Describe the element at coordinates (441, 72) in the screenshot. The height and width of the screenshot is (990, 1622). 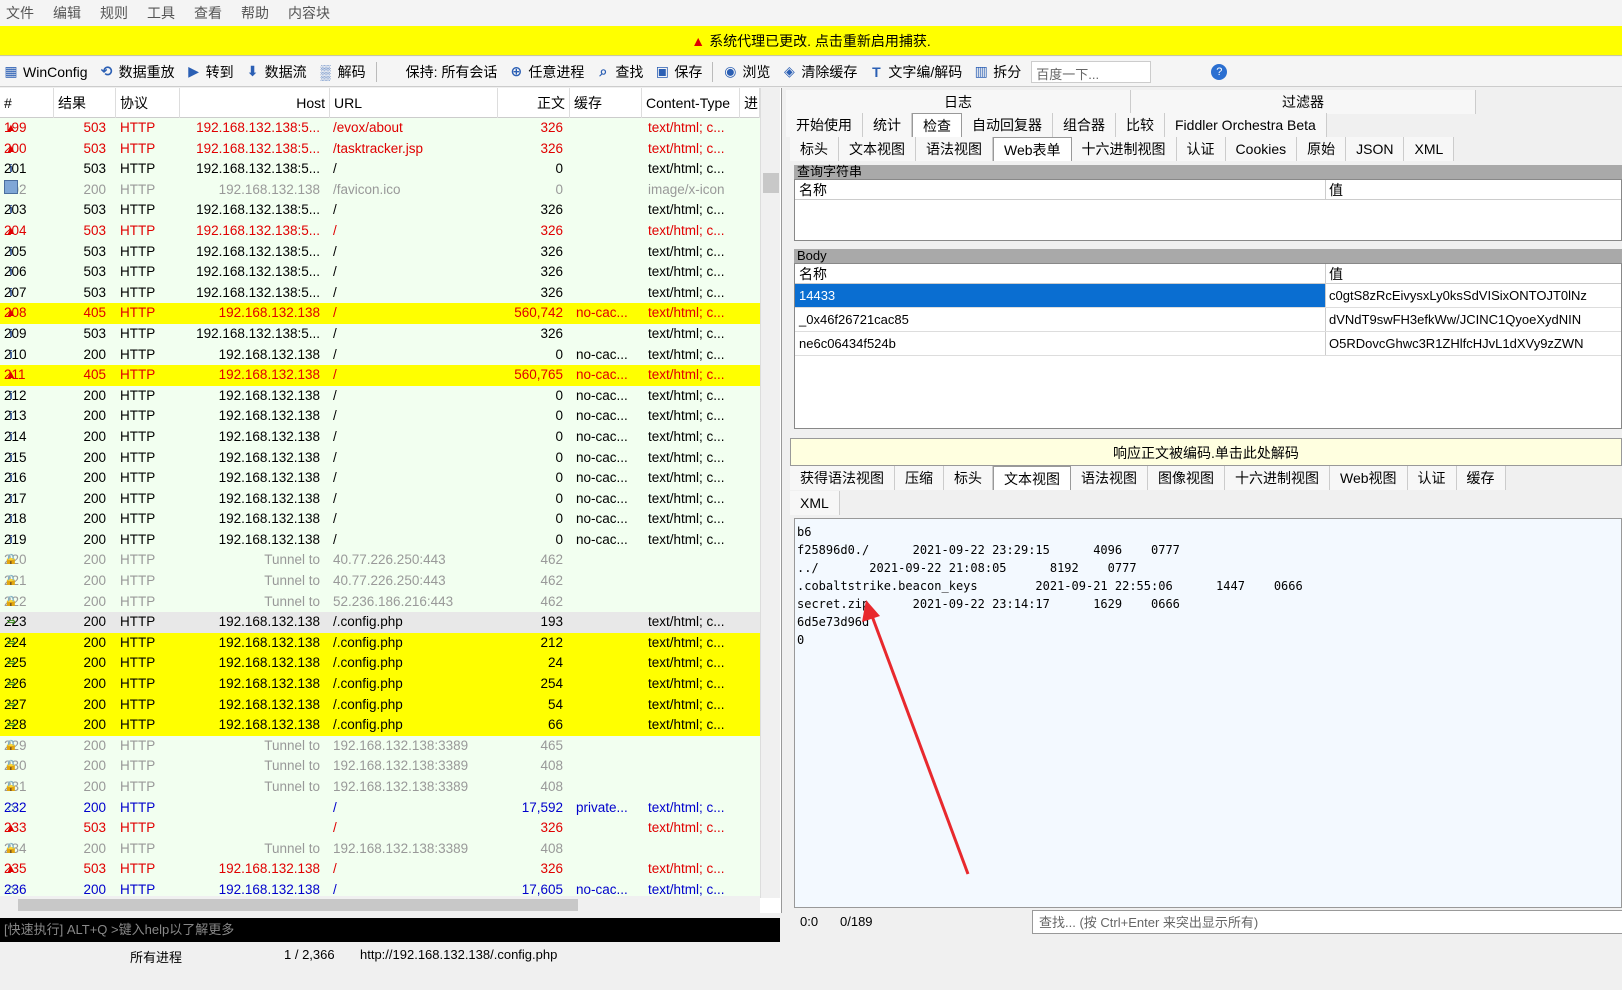
I see `toolbar-button: 保持: 所有会话` at that location.